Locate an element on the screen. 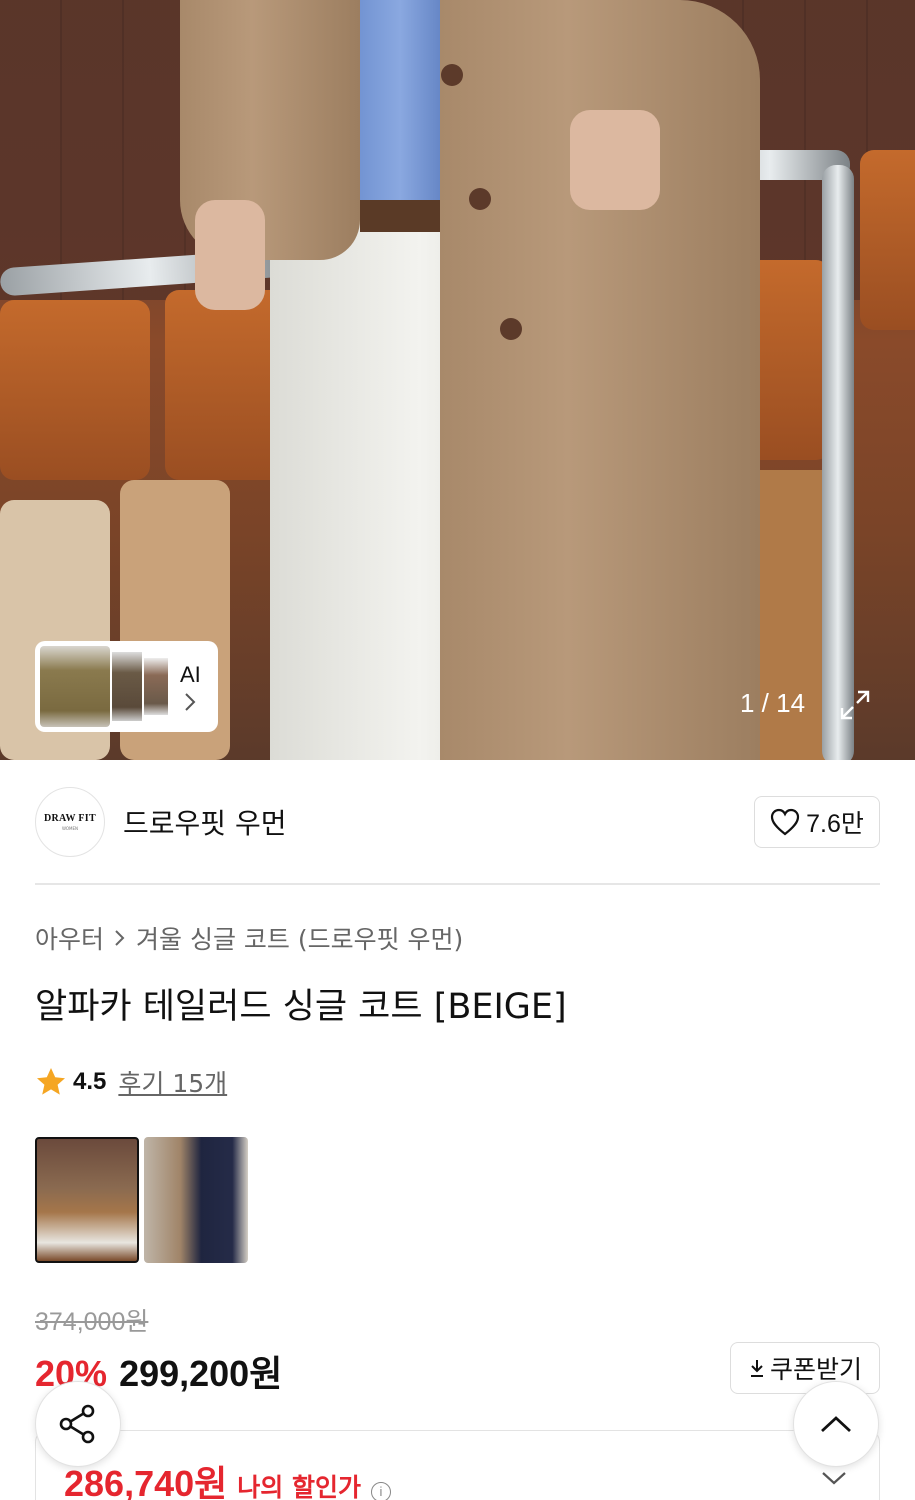  ai-label: AI is located at coordinates (190, 674).